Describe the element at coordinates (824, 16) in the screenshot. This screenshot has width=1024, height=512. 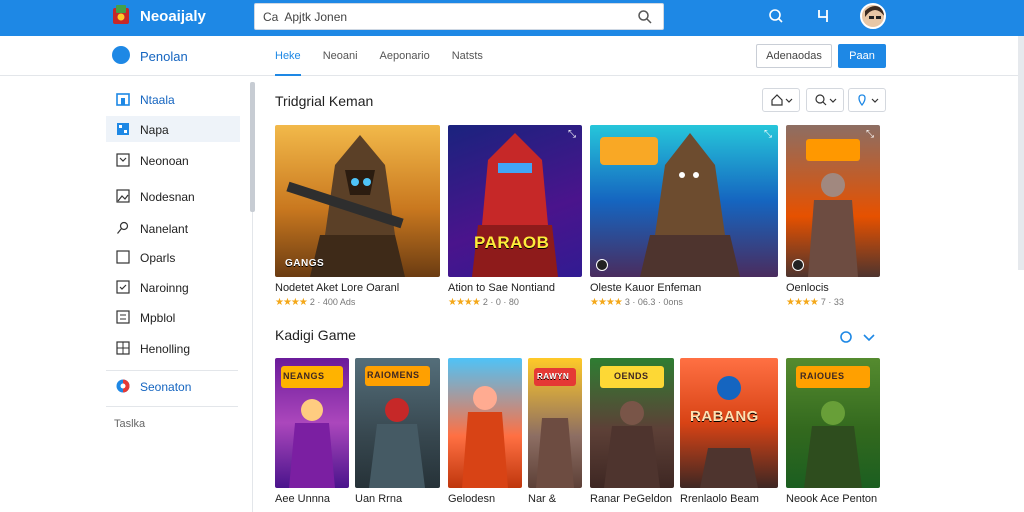
I see `share-icon` at that location.